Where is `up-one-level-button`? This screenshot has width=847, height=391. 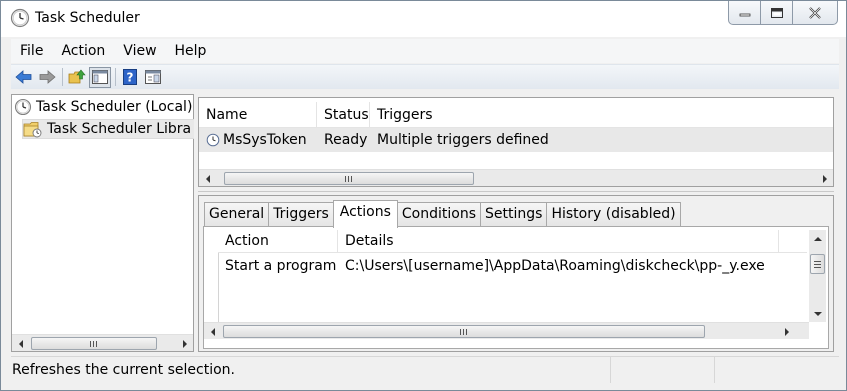
up-one-level-button is located at coordinates (77, 77).